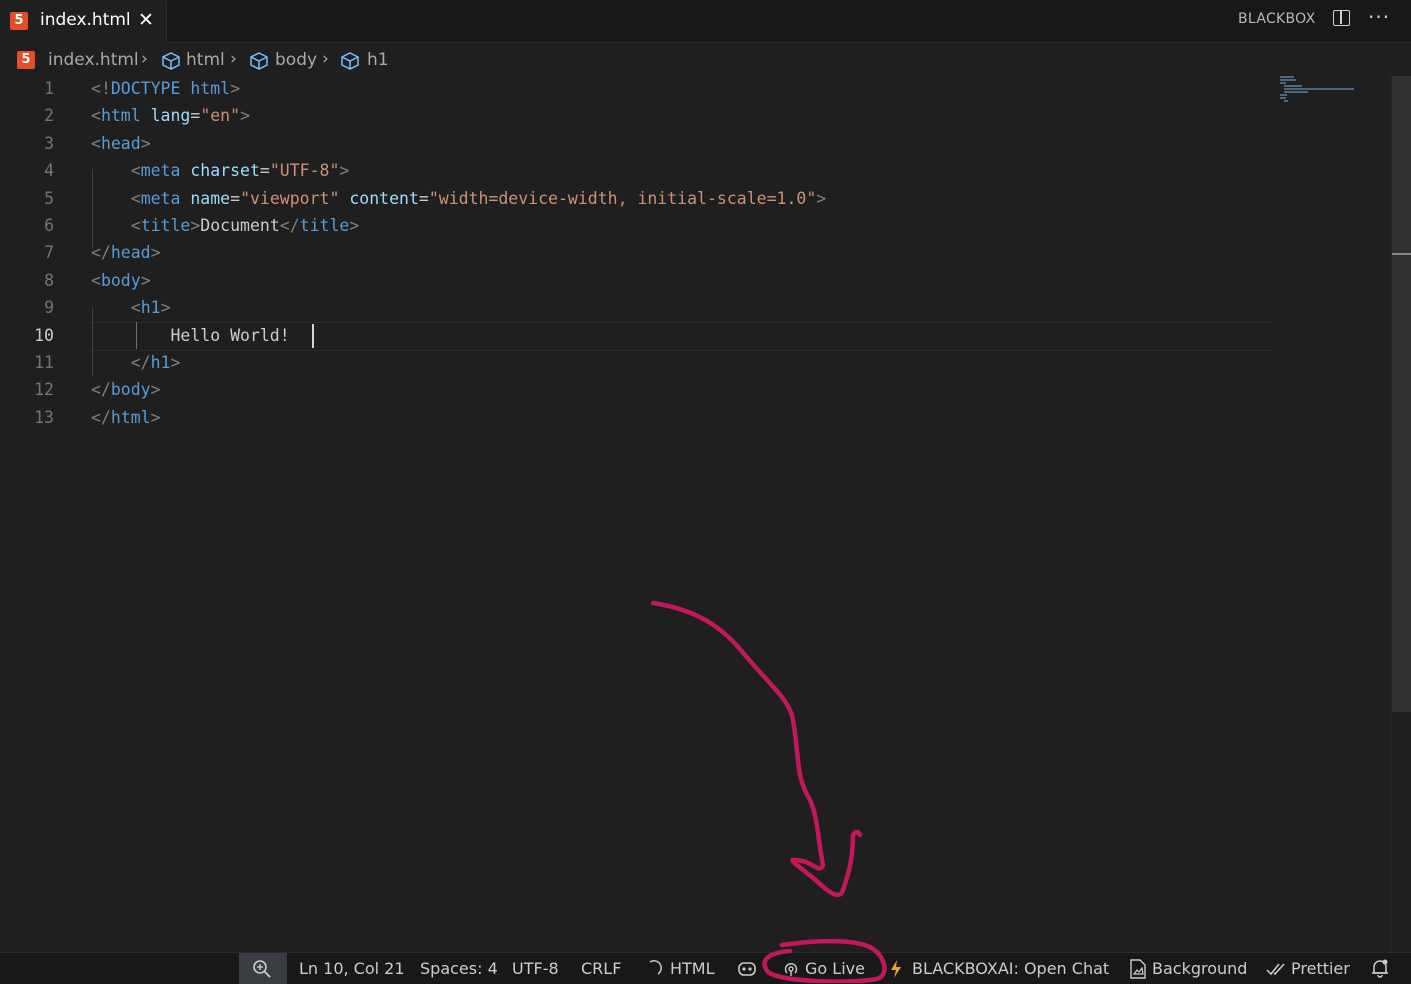  What do you see at coordinates (1138, 969) in the screenshot?
I see `image-file-icon` at bounding box center [1138, 969].